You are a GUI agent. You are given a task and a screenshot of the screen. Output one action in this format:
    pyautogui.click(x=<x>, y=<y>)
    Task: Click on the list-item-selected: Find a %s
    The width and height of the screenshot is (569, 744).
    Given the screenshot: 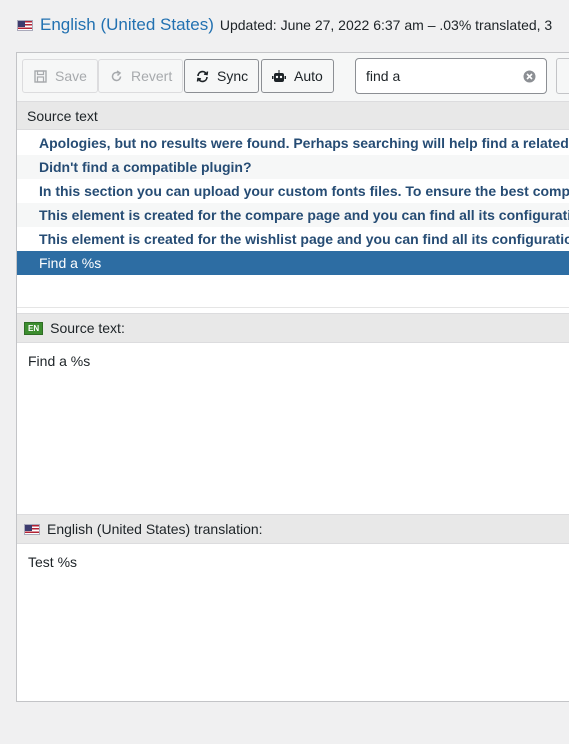 What is the action you would take?
    pyautogui.click(x=293, y=263)
    